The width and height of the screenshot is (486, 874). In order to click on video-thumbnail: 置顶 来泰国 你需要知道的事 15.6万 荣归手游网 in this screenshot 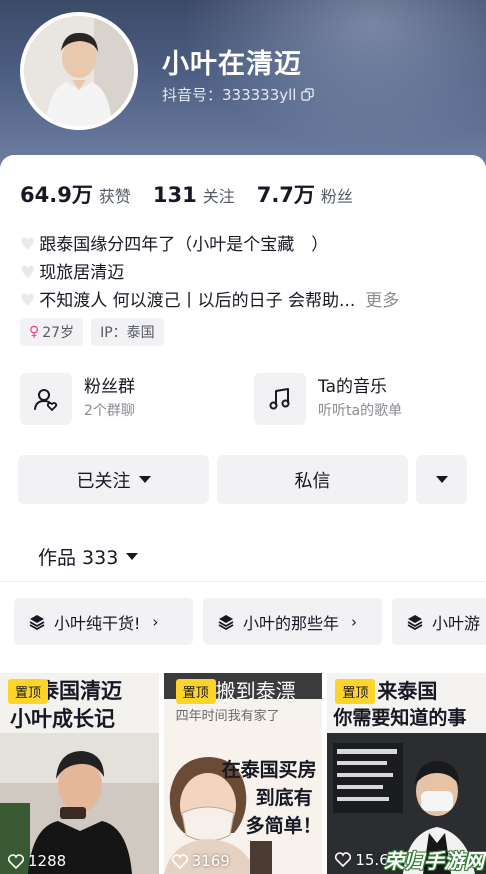, I will do `click(406, 773)`.